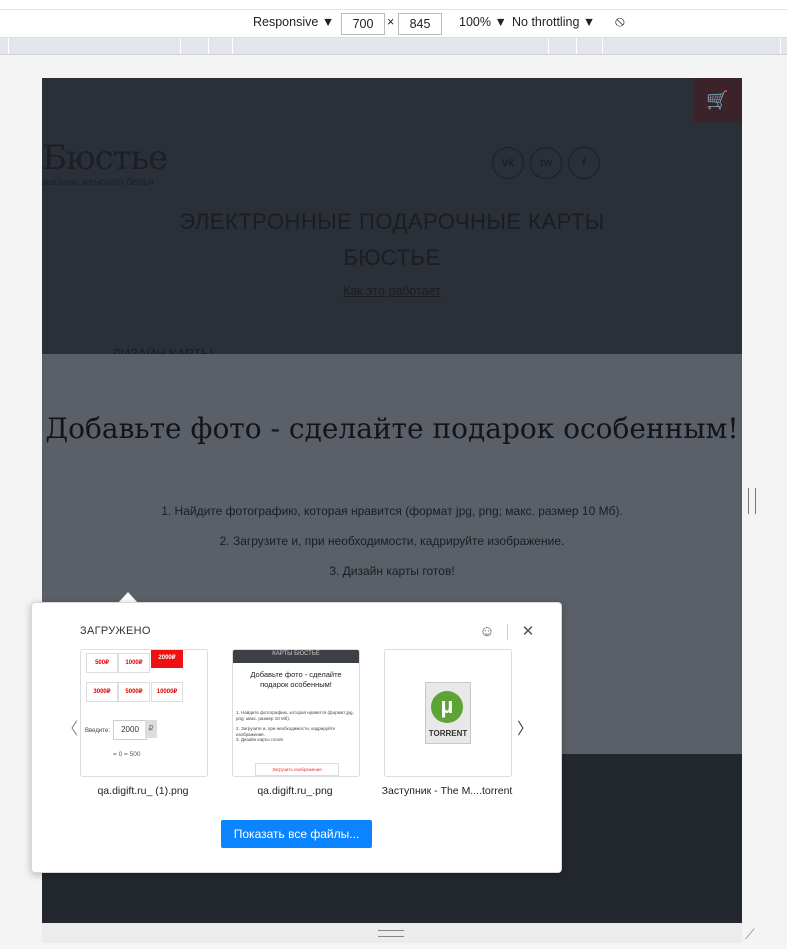  I want to click on amount-cell: 5000₽, so click(134, 692).